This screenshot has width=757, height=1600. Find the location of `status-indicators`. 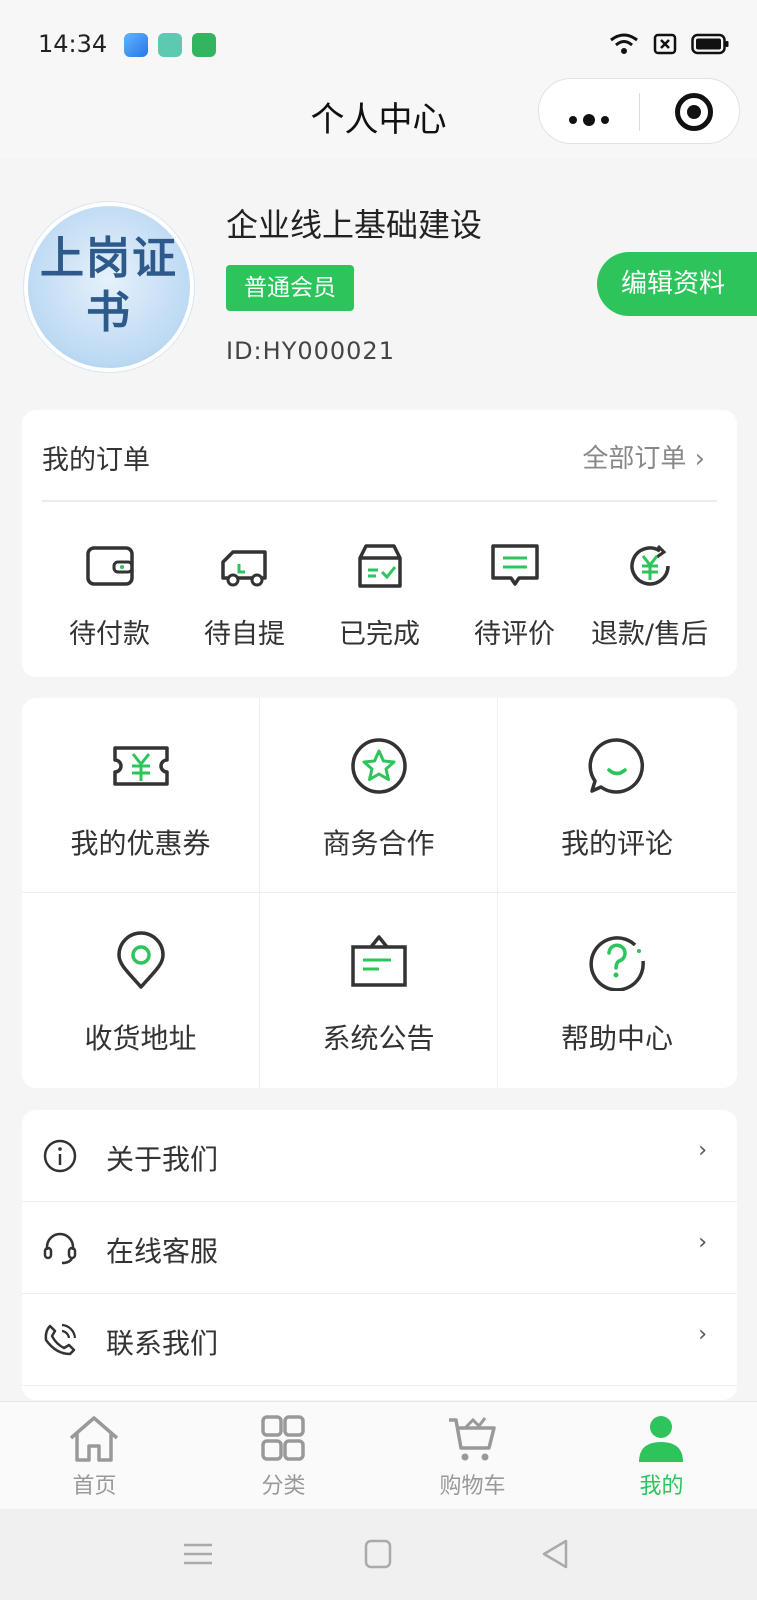

status-indicators is located at coordinates (669, 44).